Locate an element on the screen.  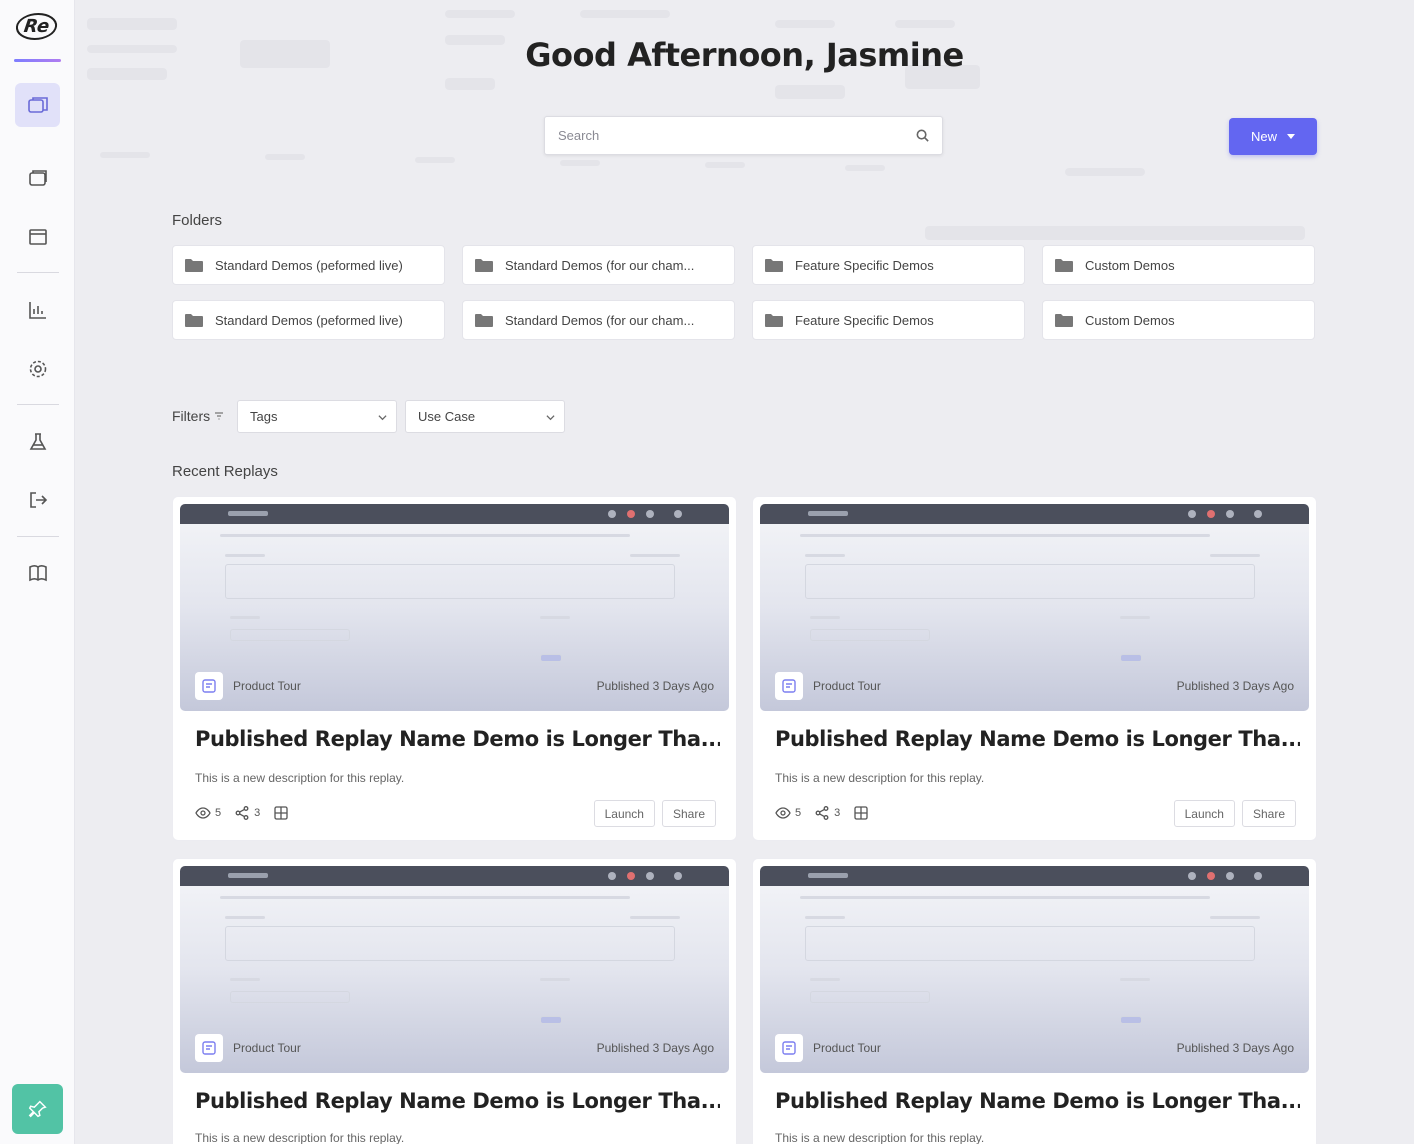
sidebar-item-replays is located at coordinates (37, 105).